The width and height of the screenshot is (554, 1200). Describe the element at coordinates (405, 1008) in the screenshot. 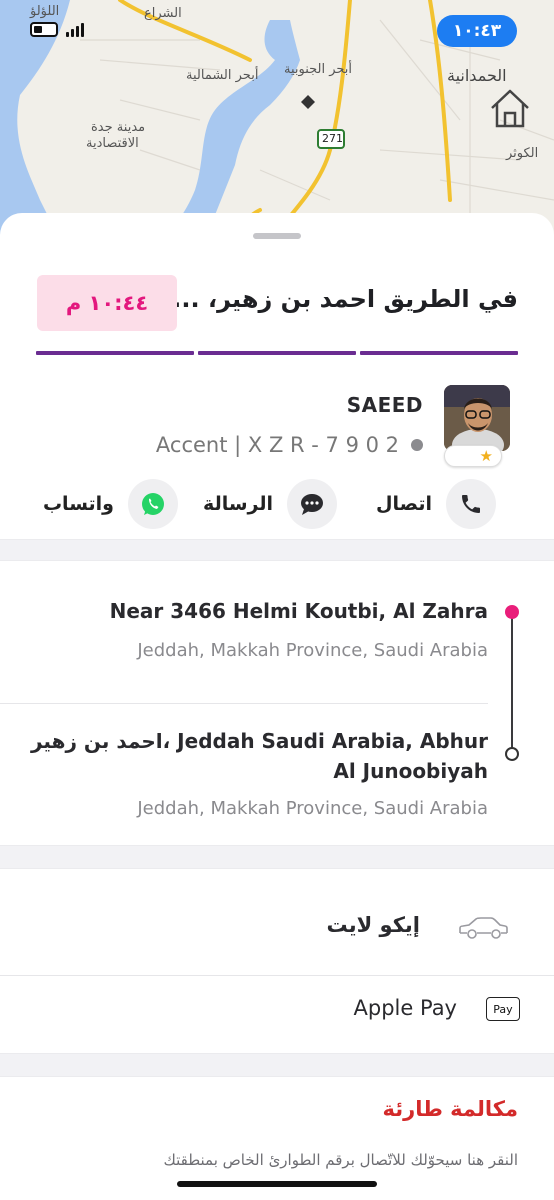

I see `payment-method: Apple Pay` at that location.